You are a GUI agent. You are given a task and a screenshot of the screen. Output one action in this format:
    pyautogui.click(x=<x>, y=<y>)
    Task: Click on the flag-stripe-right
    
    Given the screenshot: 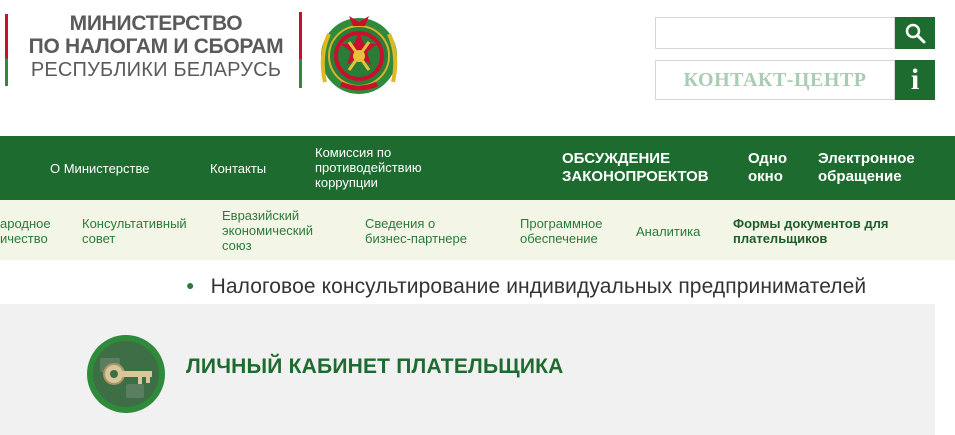 What is the action you would take?
    pyautogui.click(x=300, y=50)
    